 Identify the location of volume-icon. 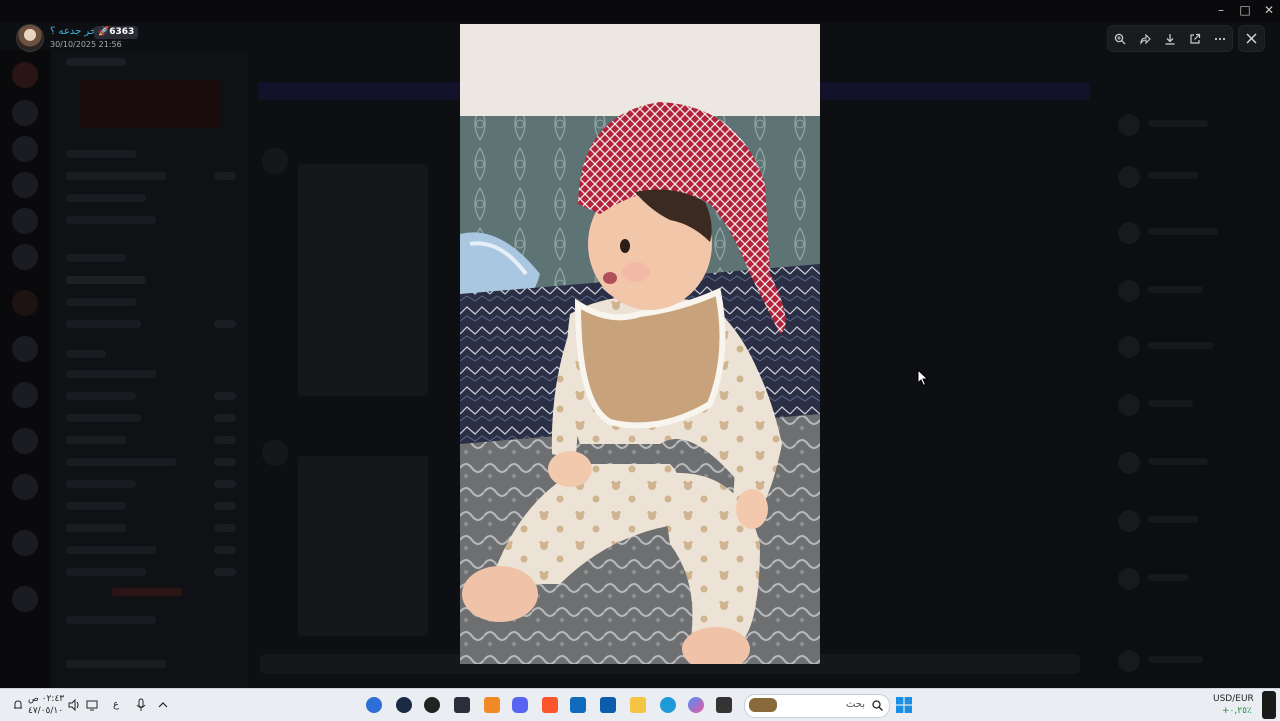
(74, 705).